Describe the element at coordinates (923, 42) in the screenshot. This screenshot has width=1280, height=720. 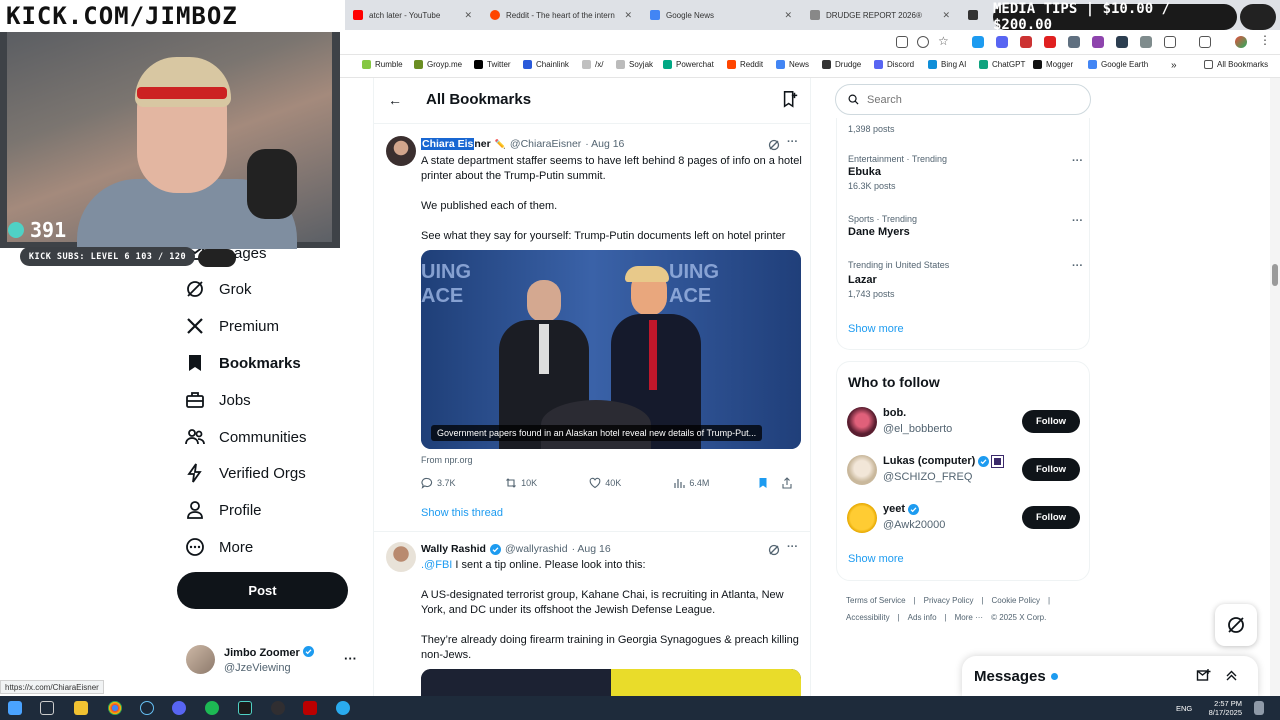
I see `zoom-icon` at that location.